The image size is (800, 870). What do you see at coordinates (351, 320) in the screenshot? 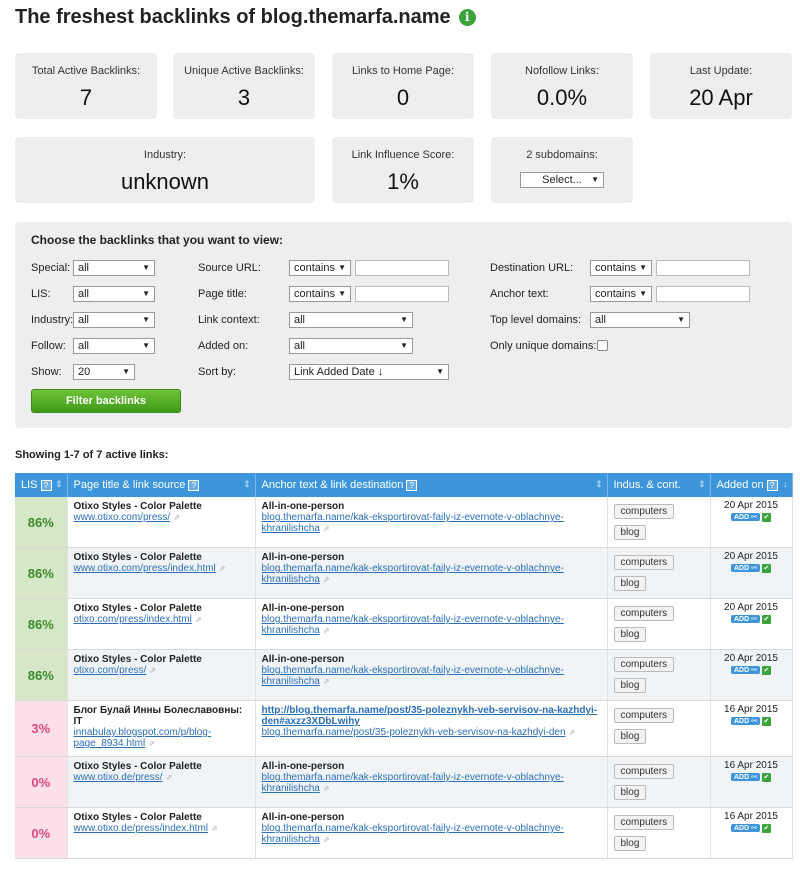
I see `link-context-select: all` at bounding box center [351, 320].